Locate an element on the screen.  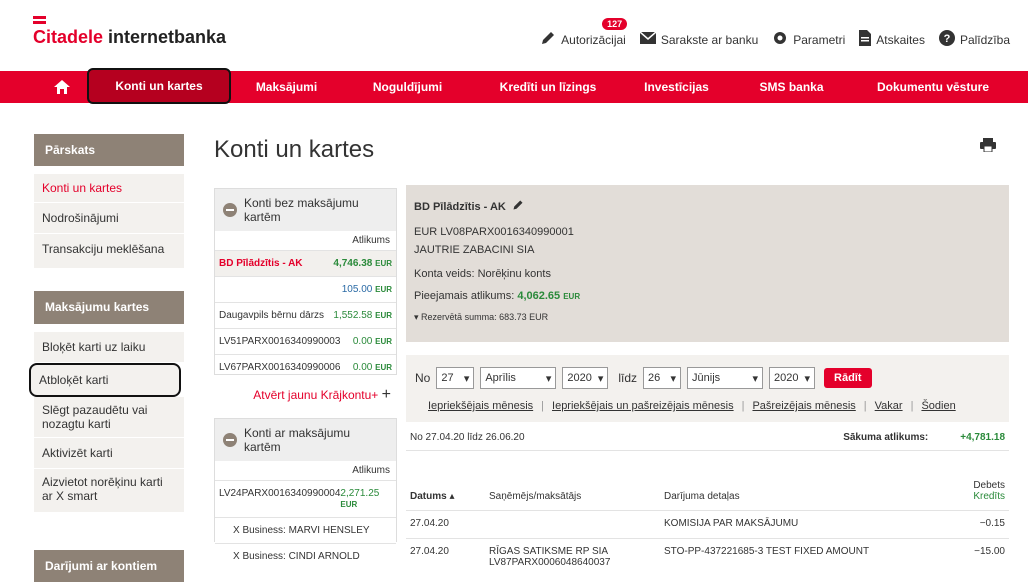
sidebar-item-close-lost-card: Slēgt pazaudētu vai nozagtu karti is located at coordinates (109, 417).